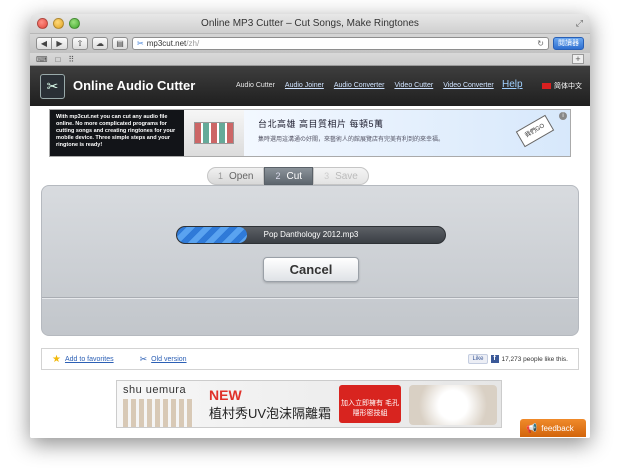 This screenshot has height=476, width=620. What do you see at coordinates (370, 404) in the screenshot?
I see `ad-promo-button: 加入立即擁有 毛孔隱形密技組` at bounding box center [370, 404].